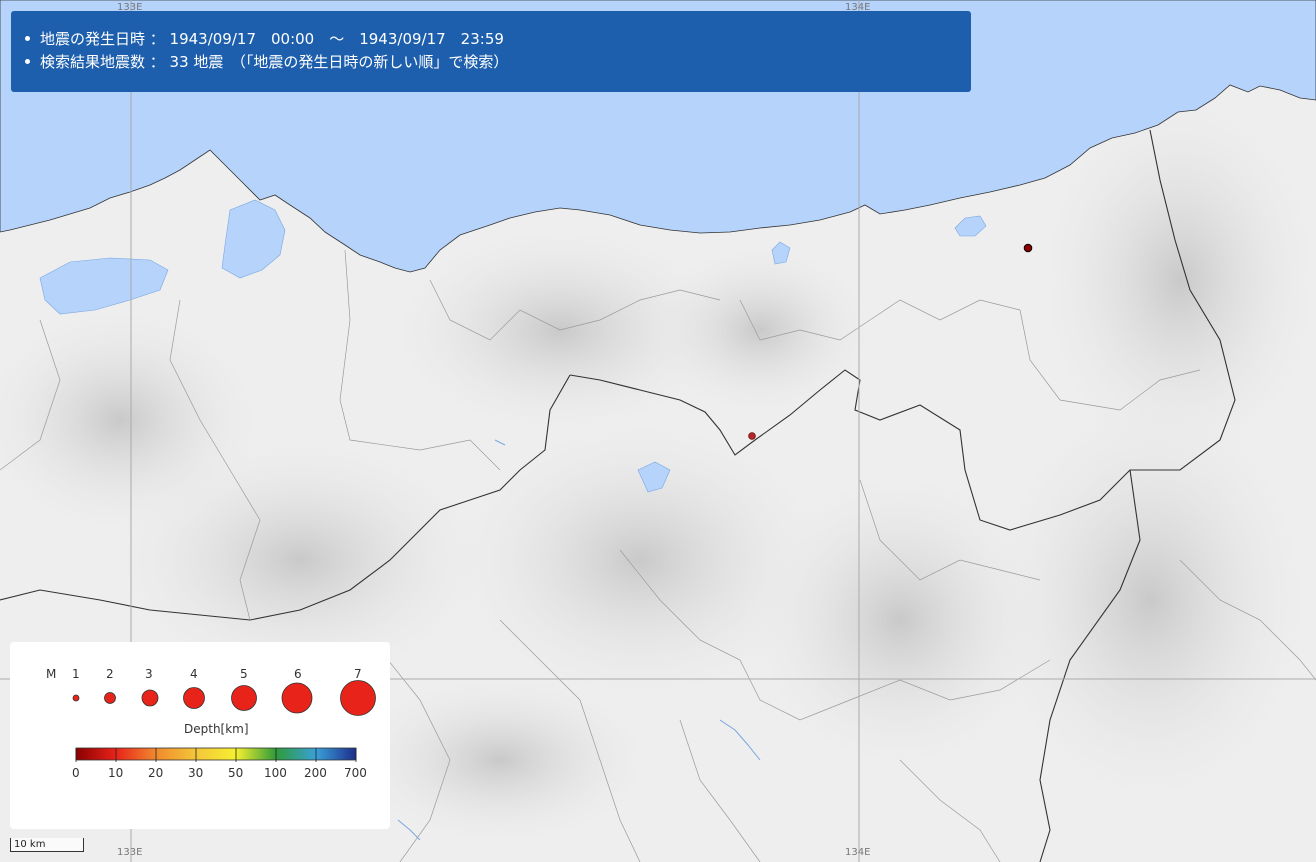 This screenshot has height=862, width=1316. I want to click on magnitude-3-circle, so click(150, 698).